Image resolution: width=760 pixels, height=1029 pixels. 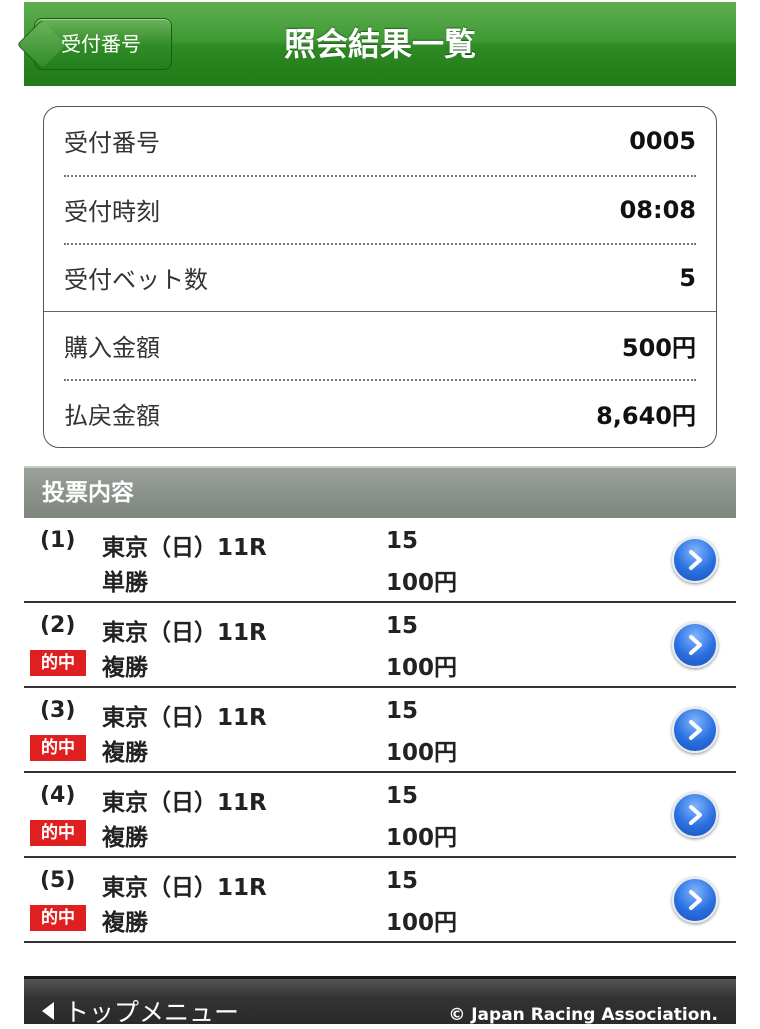 I want to click on bet-row-4: (4) 東京（日）11R 15 的中 複勝 100円, so click(x=380, y=815).